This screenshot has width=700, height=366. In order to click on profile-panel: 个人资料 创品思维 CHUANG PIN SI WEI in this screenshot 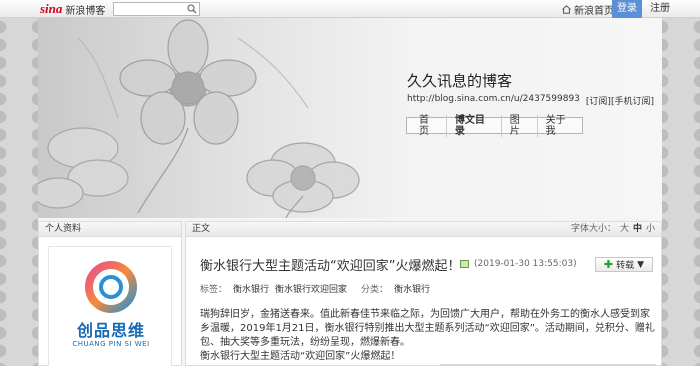, I will do `click(110, 293)`.